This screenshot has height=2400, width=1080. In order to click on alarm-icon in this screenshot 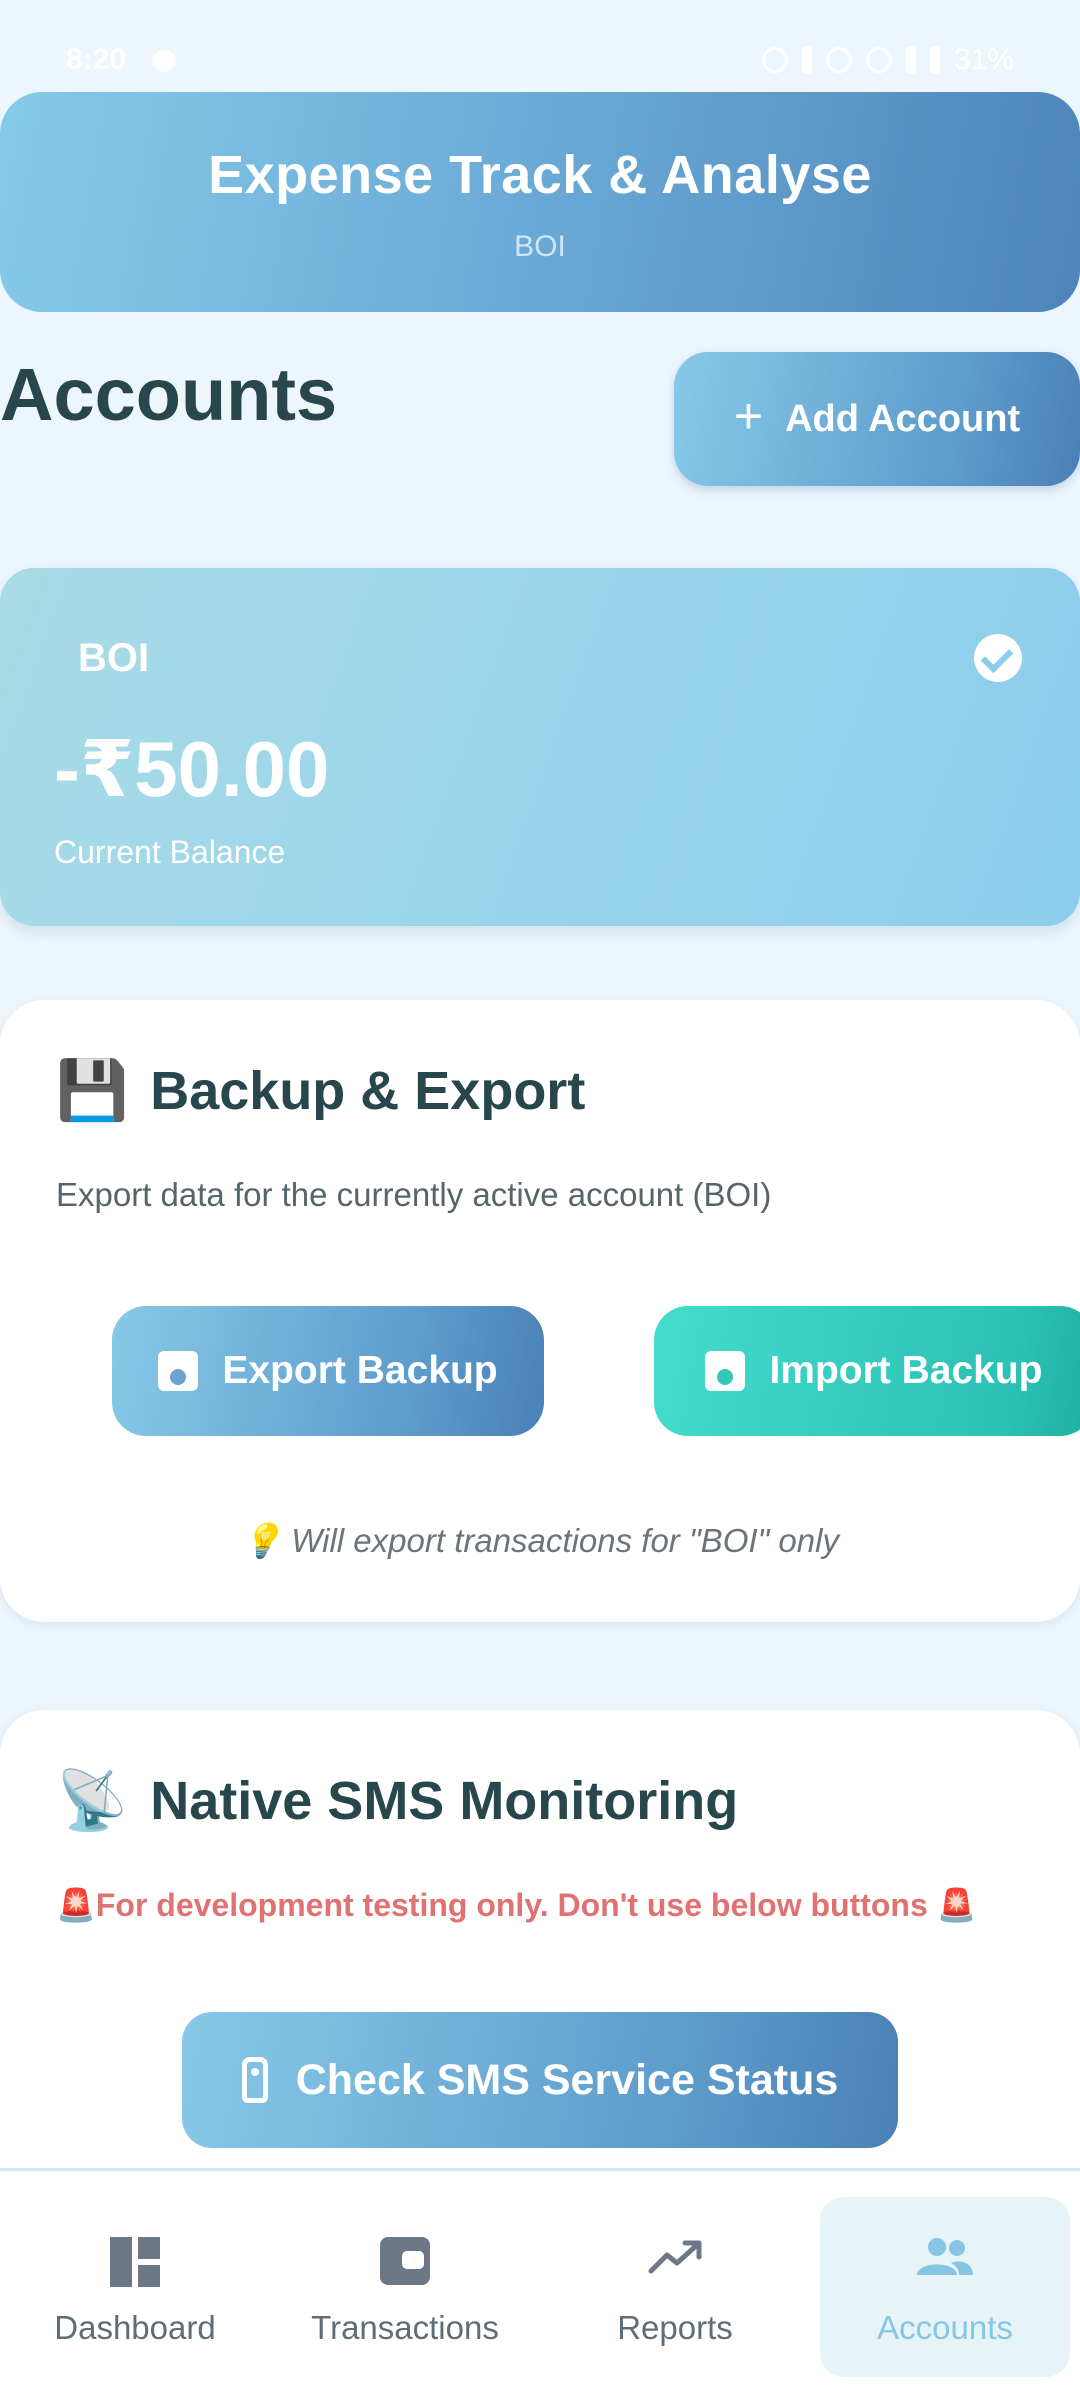, I will do `click(774, 60)`.